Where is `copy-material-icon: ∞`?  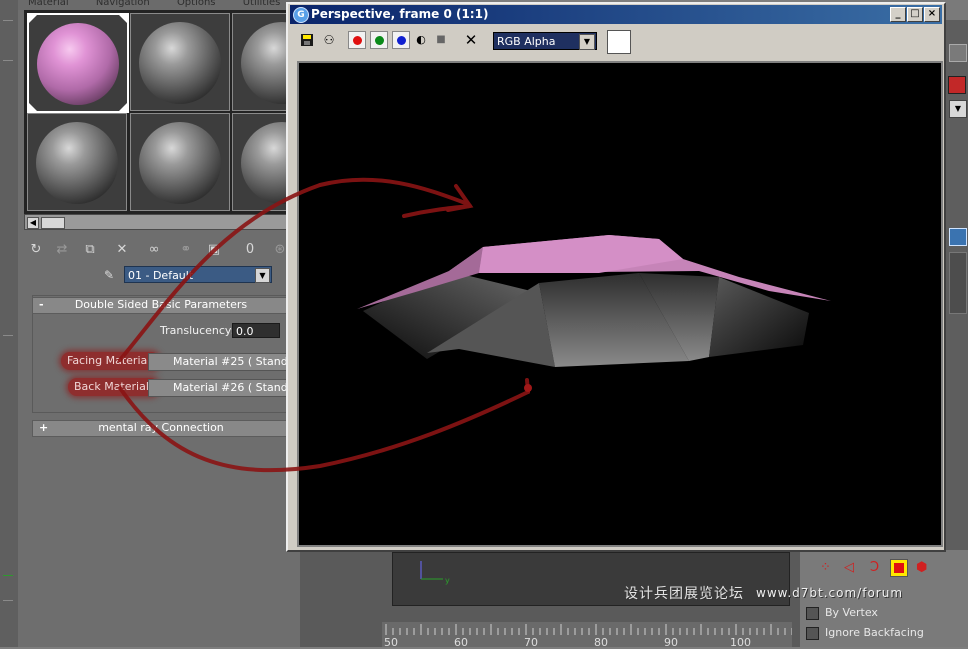 copy-material-icon: ∞ is located at coordinates (154, 250).